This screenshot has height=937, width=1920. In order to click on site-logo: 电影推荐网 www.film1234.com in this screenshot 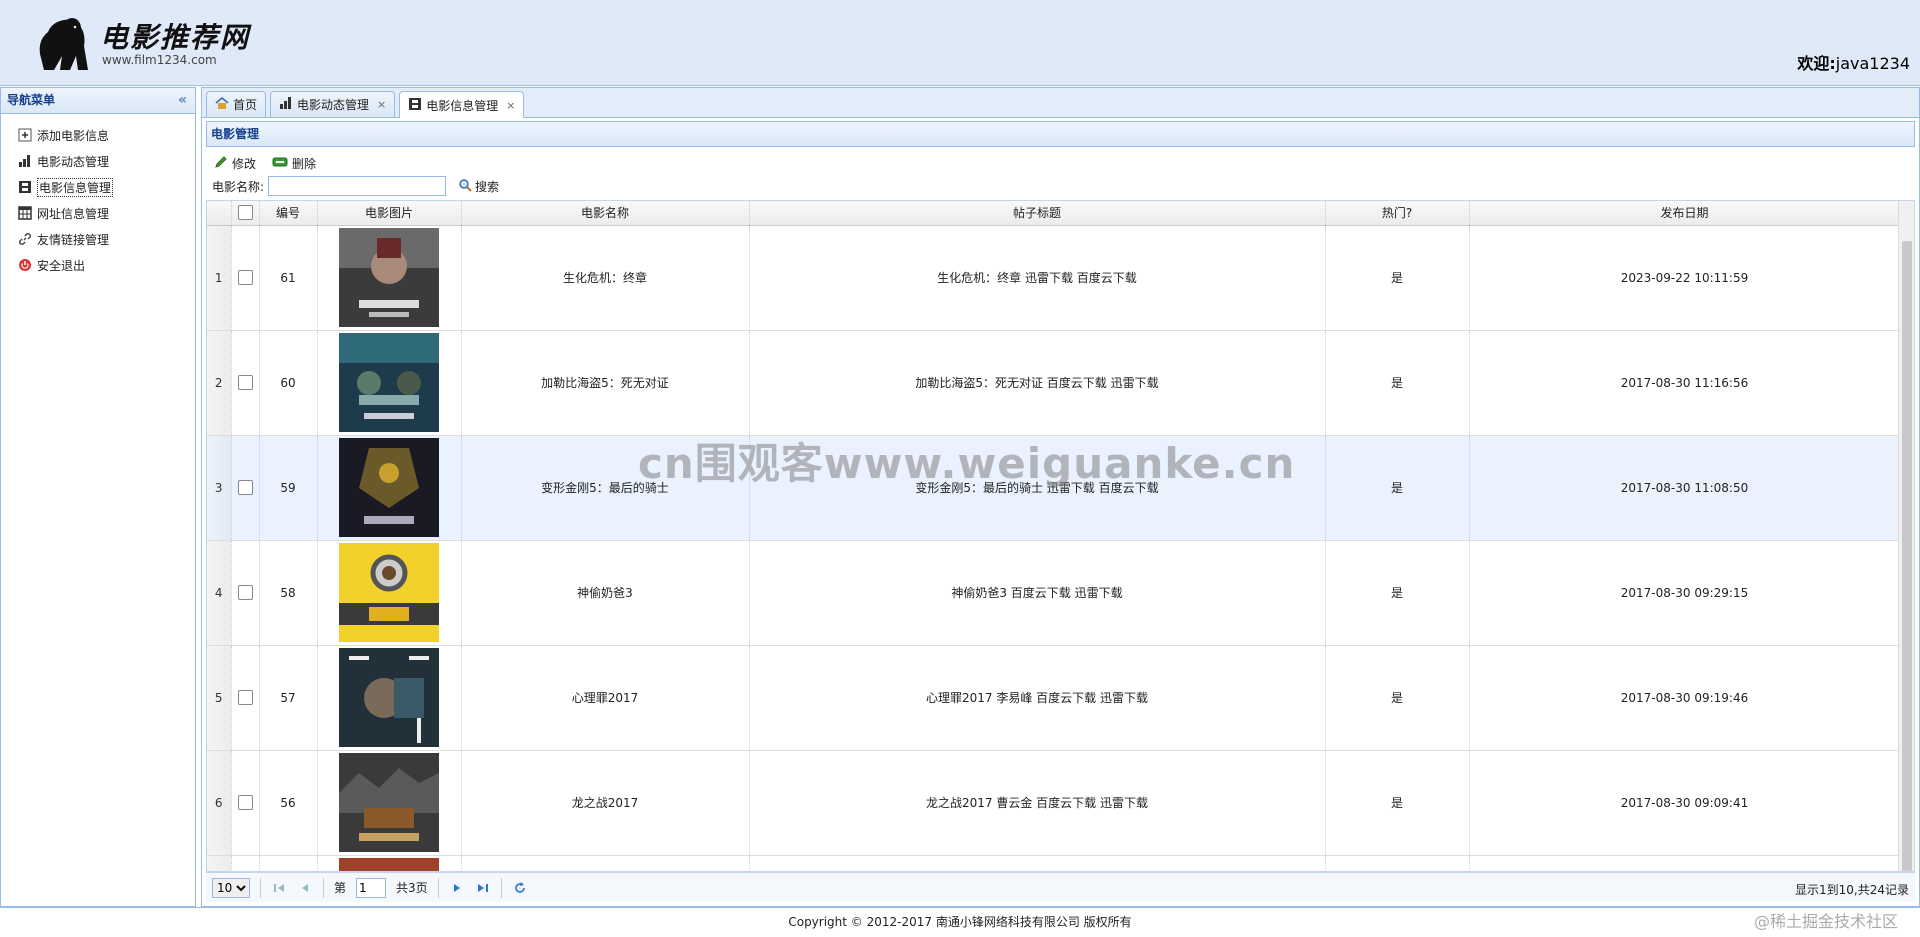, I will do `click(140, 40)`.